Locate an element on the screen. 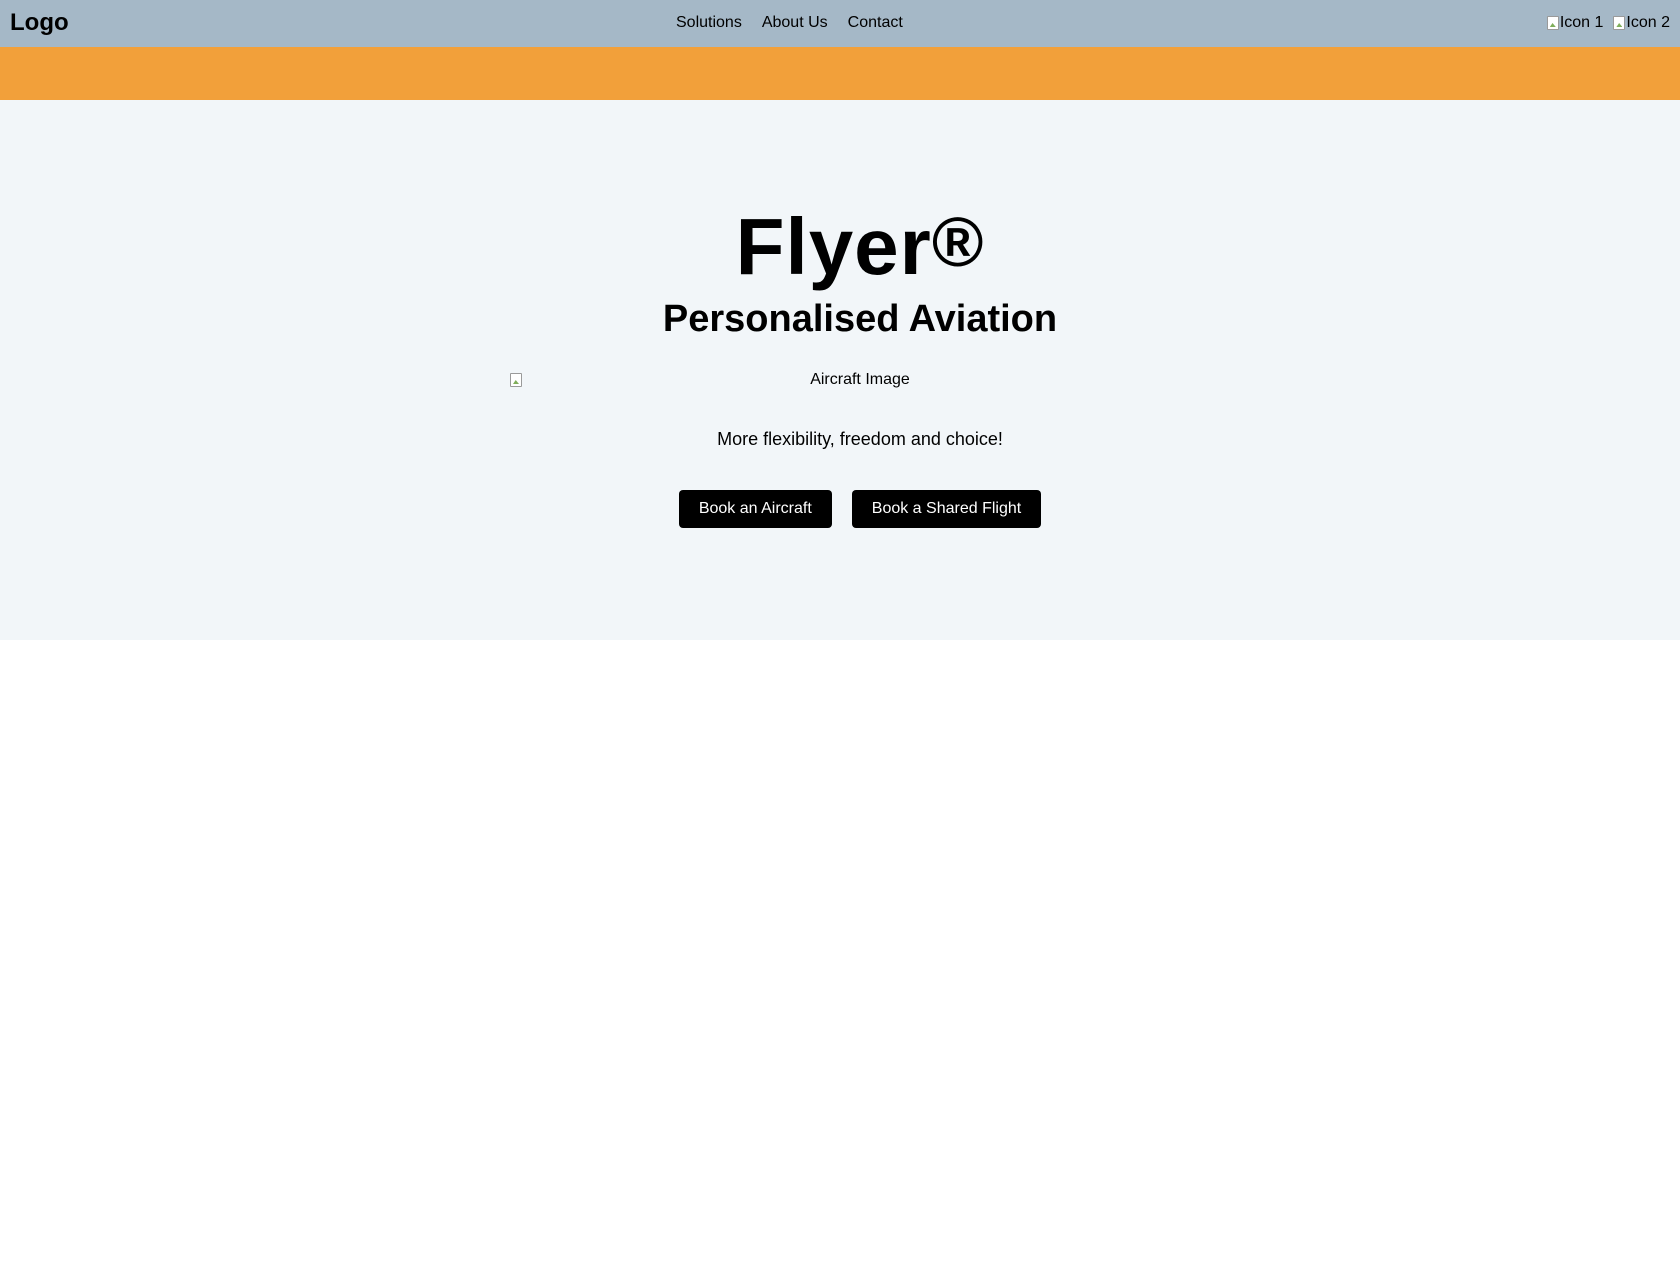 The height and width of the screenshot is (1280, 1680). hero-title-text: Flyer is located at coordinates (833, 246).